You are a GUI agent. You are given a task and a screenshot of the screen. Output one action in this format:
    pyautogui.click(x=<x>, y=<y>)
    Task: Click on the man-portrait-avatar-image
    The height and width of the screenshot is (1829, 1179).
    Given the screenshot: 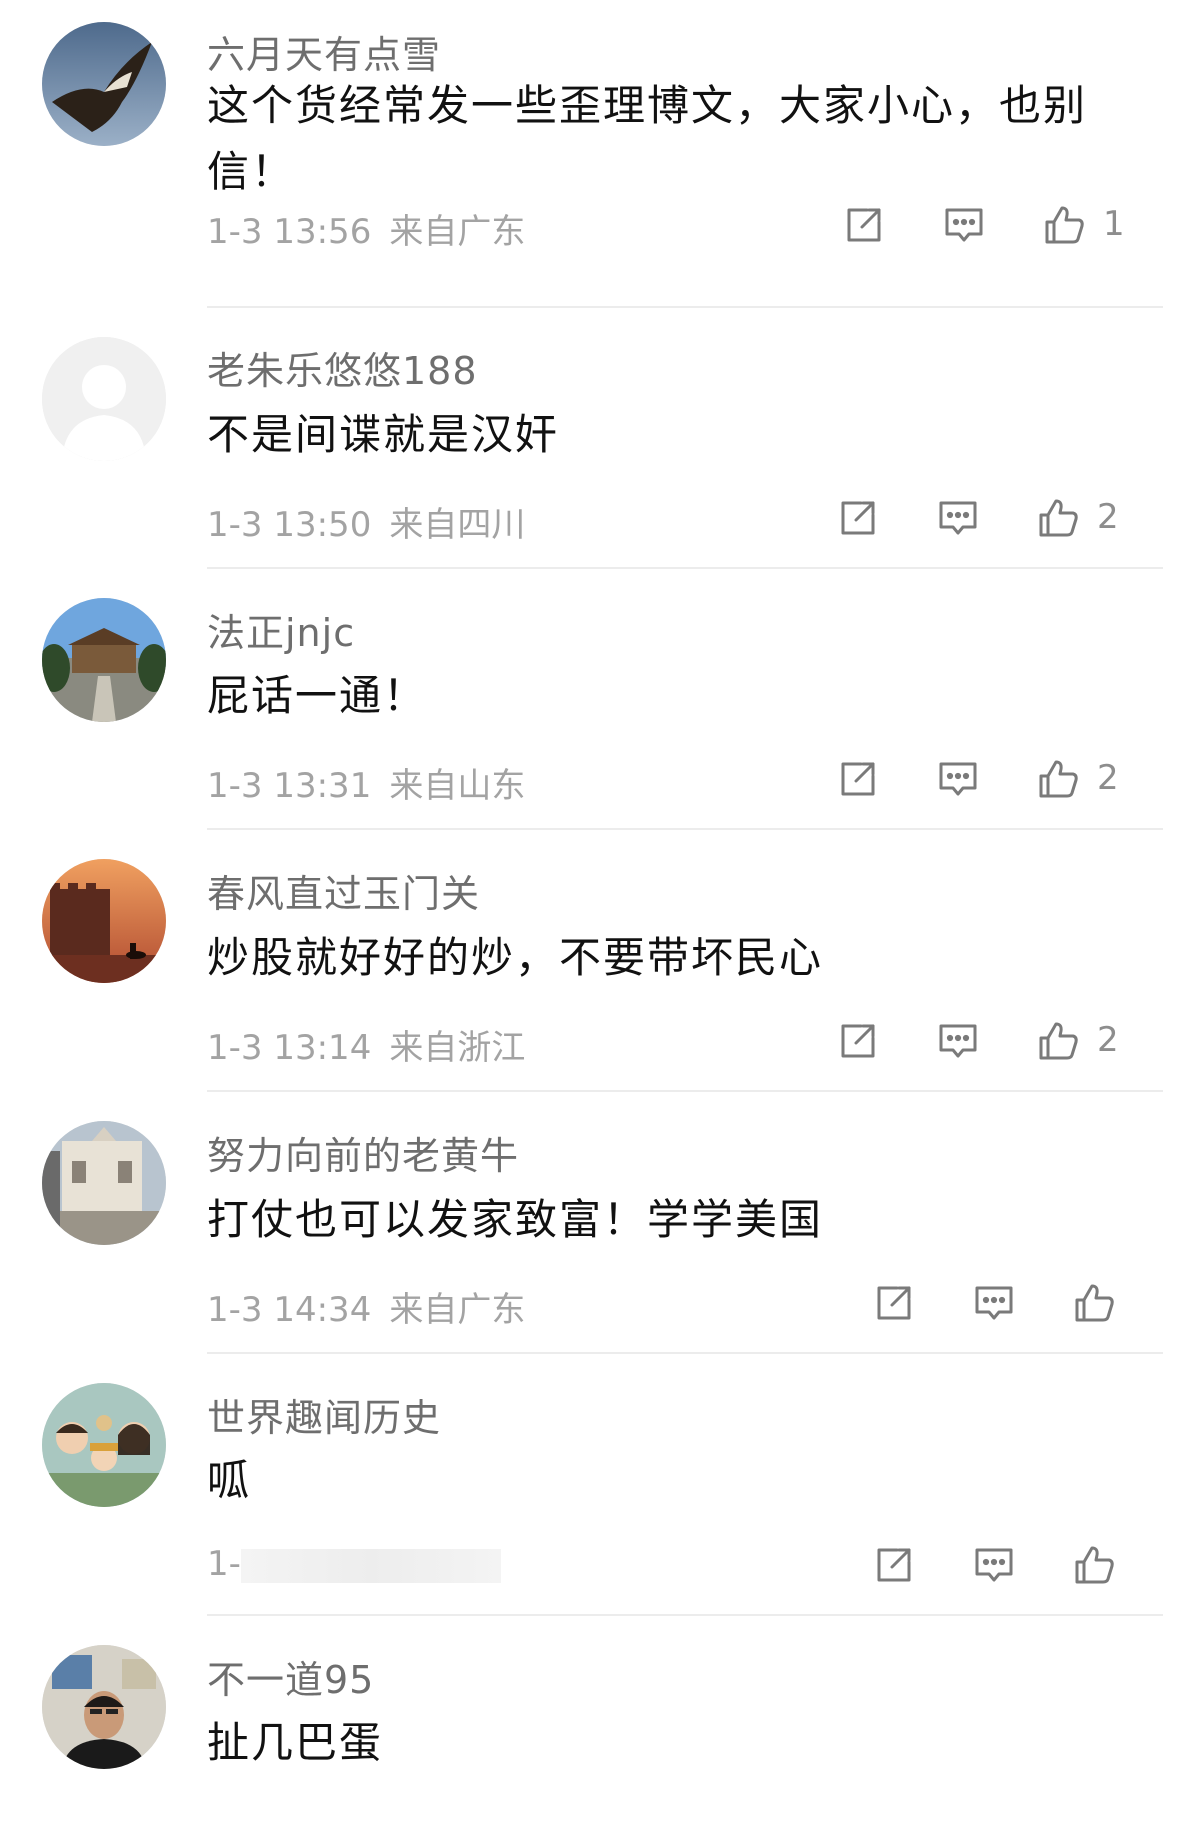 What is the action you would take?
    pyautogui.click(x=104, y=1707)
    